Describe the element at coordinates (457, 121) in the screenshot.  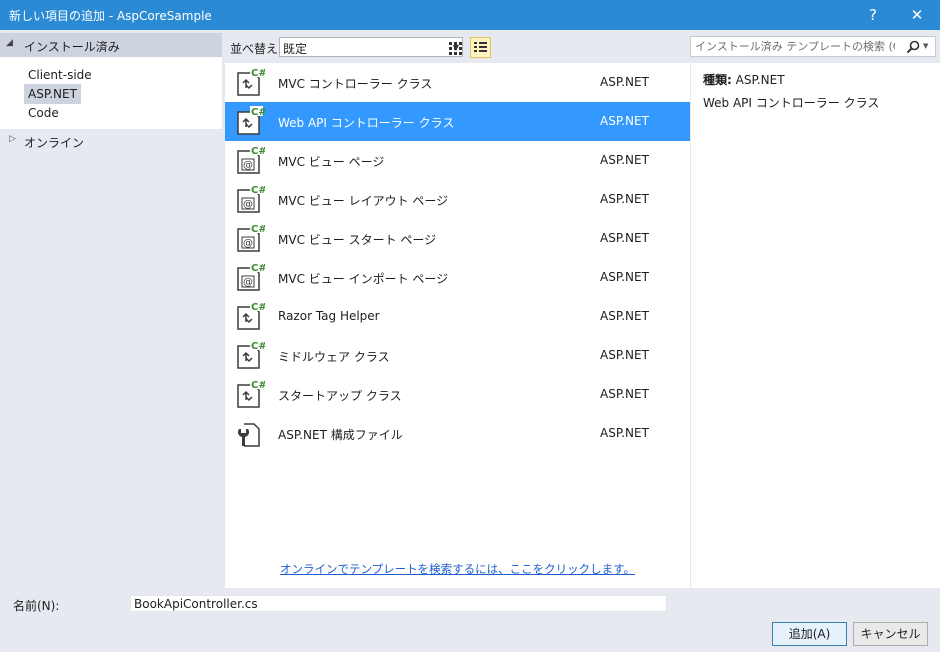
I see `template-row-webapi-controller: C# Web API コントローラー クラス ASP.NET` at that location.